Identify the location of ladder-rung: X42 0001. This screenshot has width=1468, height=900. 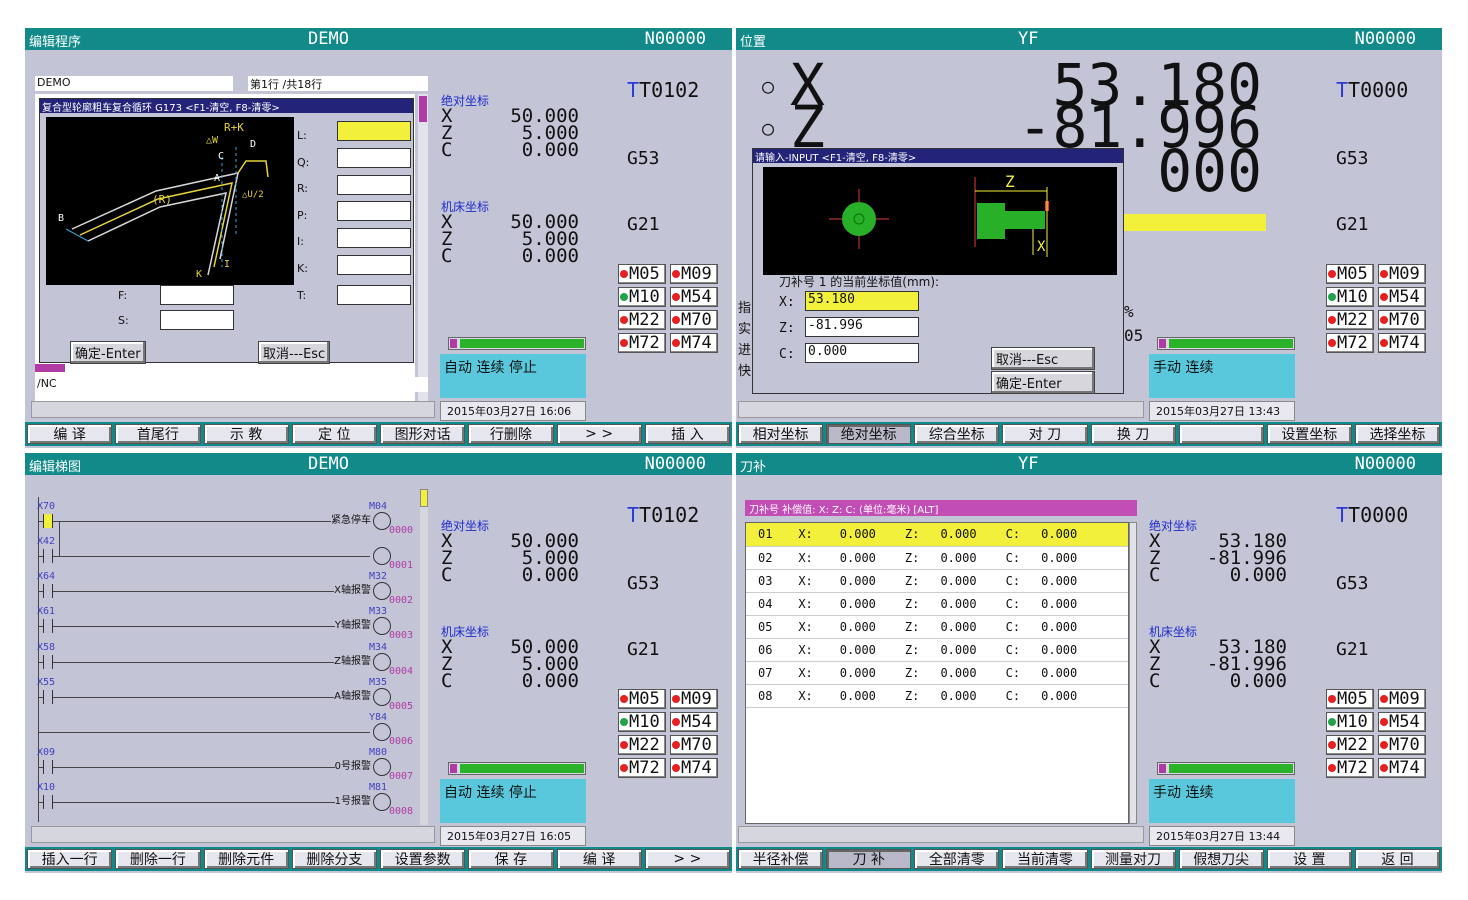
(233, 553).